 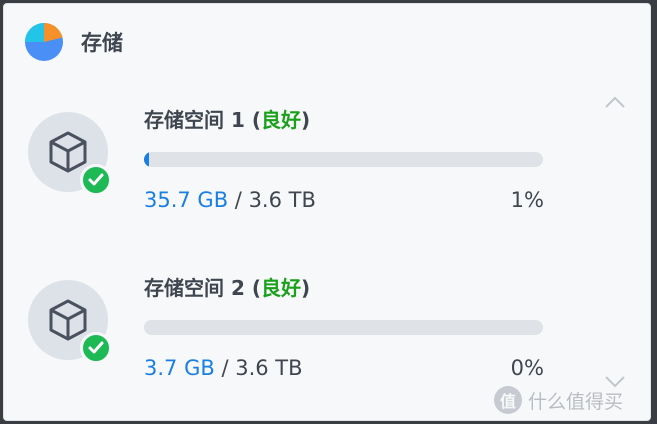 What do you see at coordinates (508, 400) in the screenshot?
I see `watermark-badge: 值` at bounding box center [508, 400].